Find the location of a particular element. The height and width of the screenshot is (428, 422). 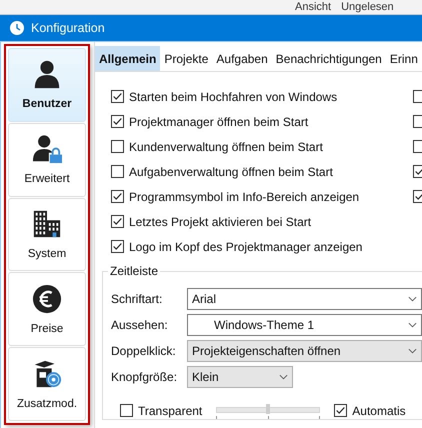

checkbox-label: Aufgabenverwaltung öffnen beim Start is located at coordinates (231, 171).